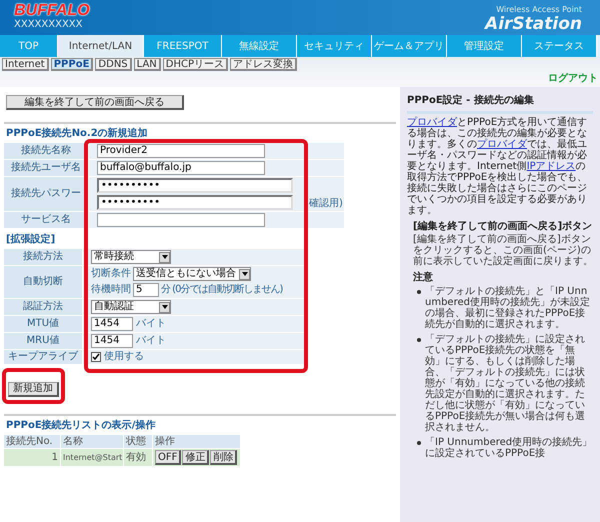  I want to click on help-paragraph: プロバイダとPPPoE方式を用いて通信する場合は、この接続先の編集が必要となります。多くのプロバイダでは、最低ユーザ名・パスワードなどの認証情報が必要となります。Internet側IPアドレスの取得方法でPPPoEを検出した場合でも、接続に失敗した場合はさらにこのページでいくつかの項目を設定する必要があります。, so click(497, 166).